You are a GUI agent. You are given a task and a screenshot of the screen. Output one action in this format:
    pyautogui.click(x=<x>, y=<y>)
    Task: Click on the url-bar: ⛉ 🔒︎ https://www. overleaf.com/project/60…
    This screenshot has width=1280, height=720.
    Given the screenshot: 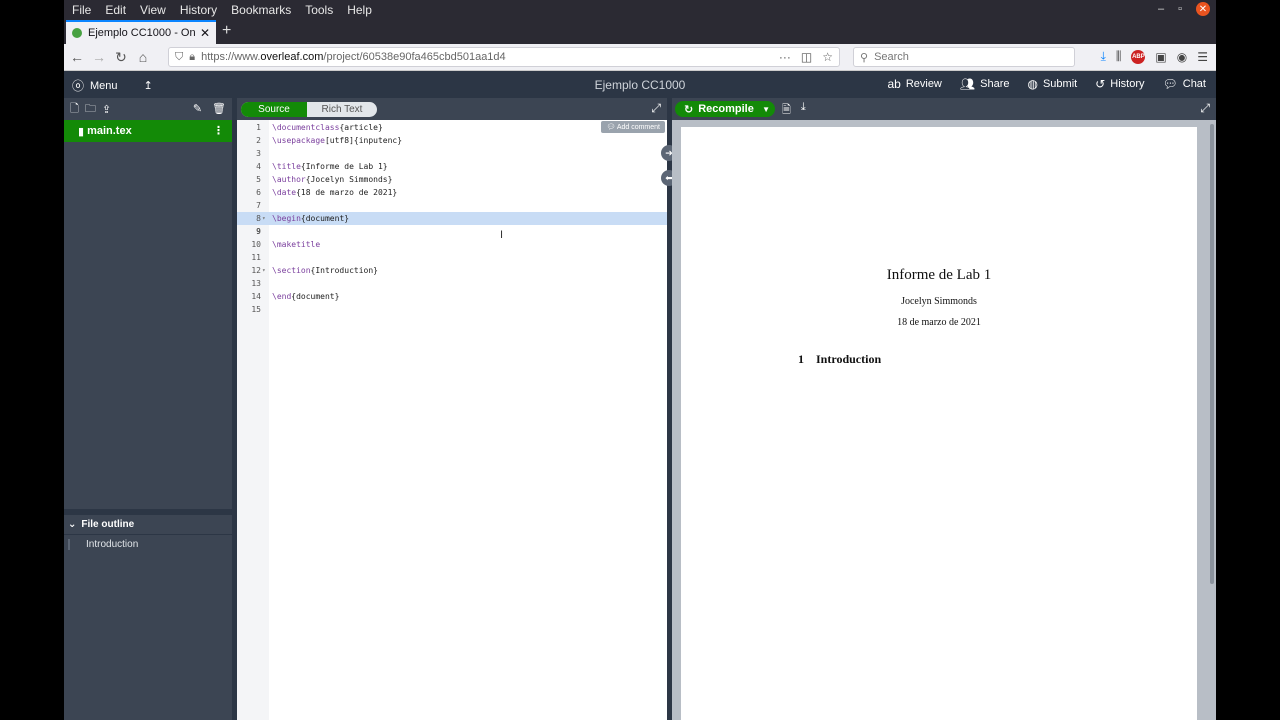 What is the action you would take?
    pyautogui.click(x=504, y=57)
    